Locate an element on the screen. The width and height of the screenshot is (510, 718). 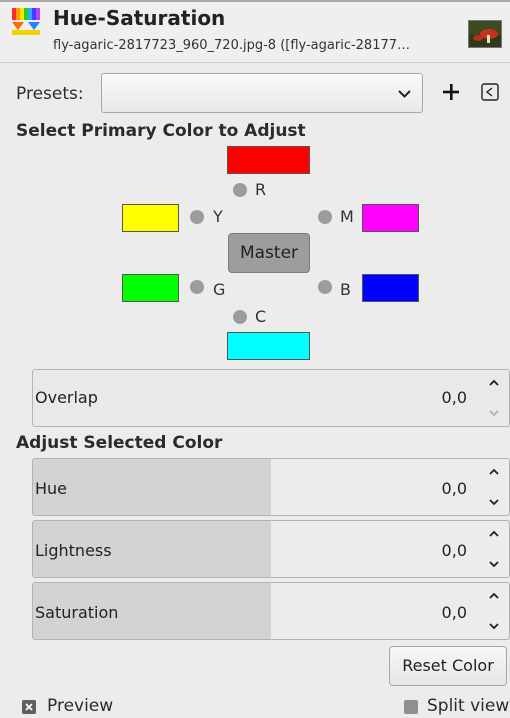
lightness-spinscale: Lightness 0,0 is located at coordinates (271, 549).